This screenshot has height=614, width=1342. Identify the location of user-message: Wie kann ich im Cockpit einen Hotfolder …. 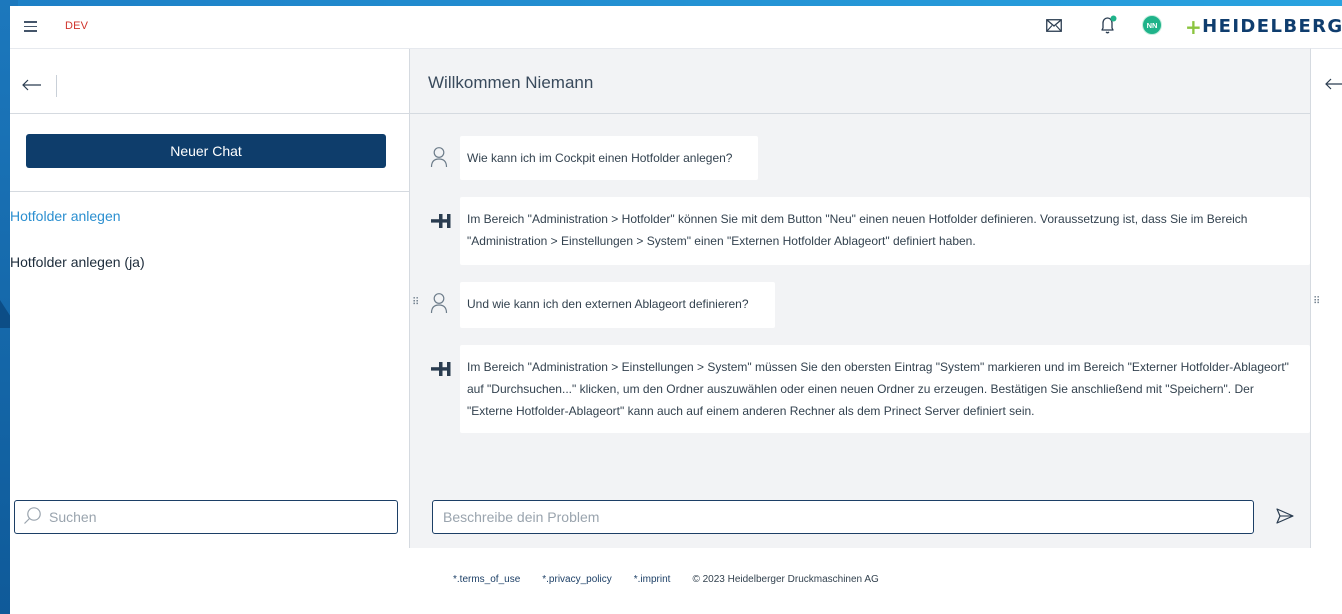
(609, 158).